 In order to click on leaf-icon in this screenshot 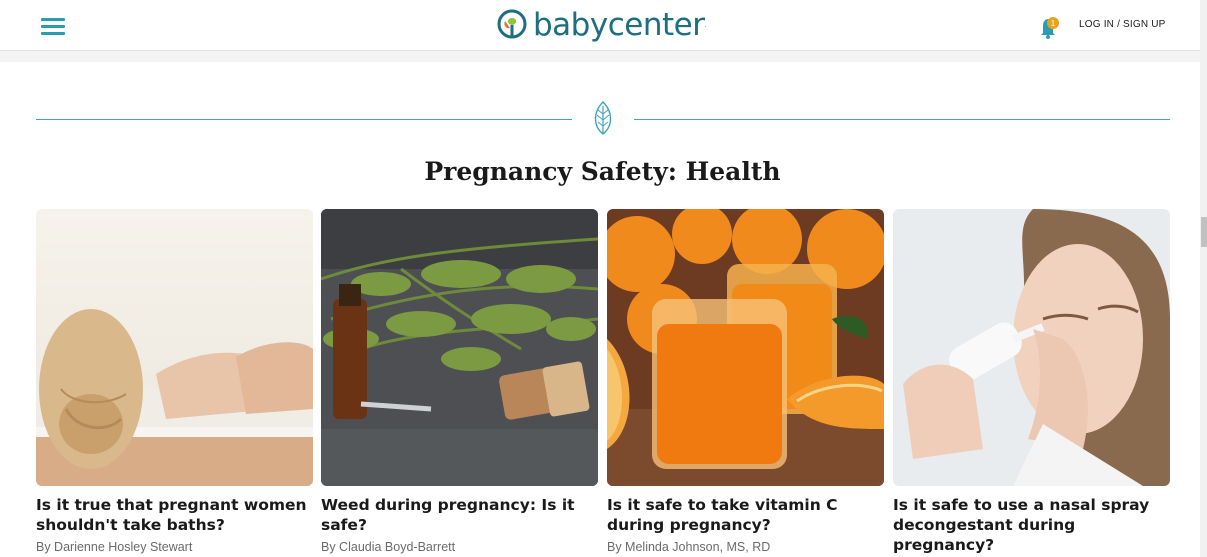, I will do `click(603, 118)`.